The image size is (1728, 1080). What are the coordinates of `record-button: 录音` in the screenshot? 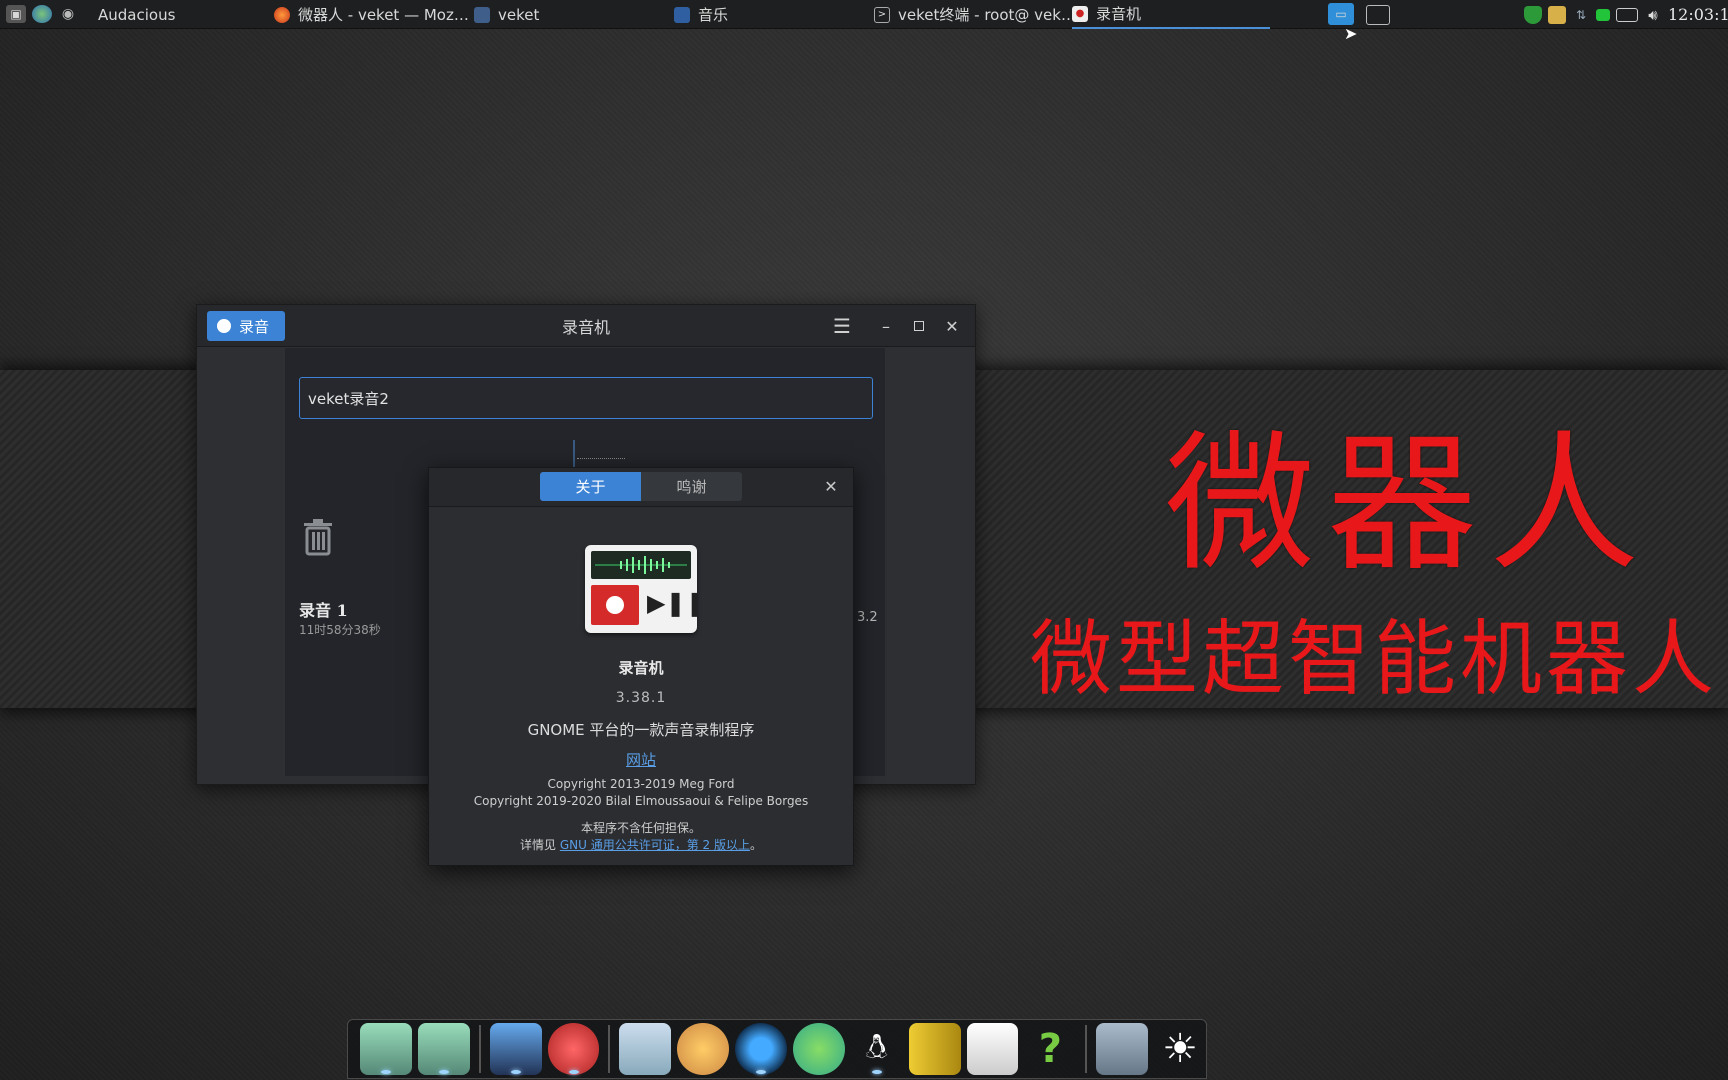 It's located at (246, 326).